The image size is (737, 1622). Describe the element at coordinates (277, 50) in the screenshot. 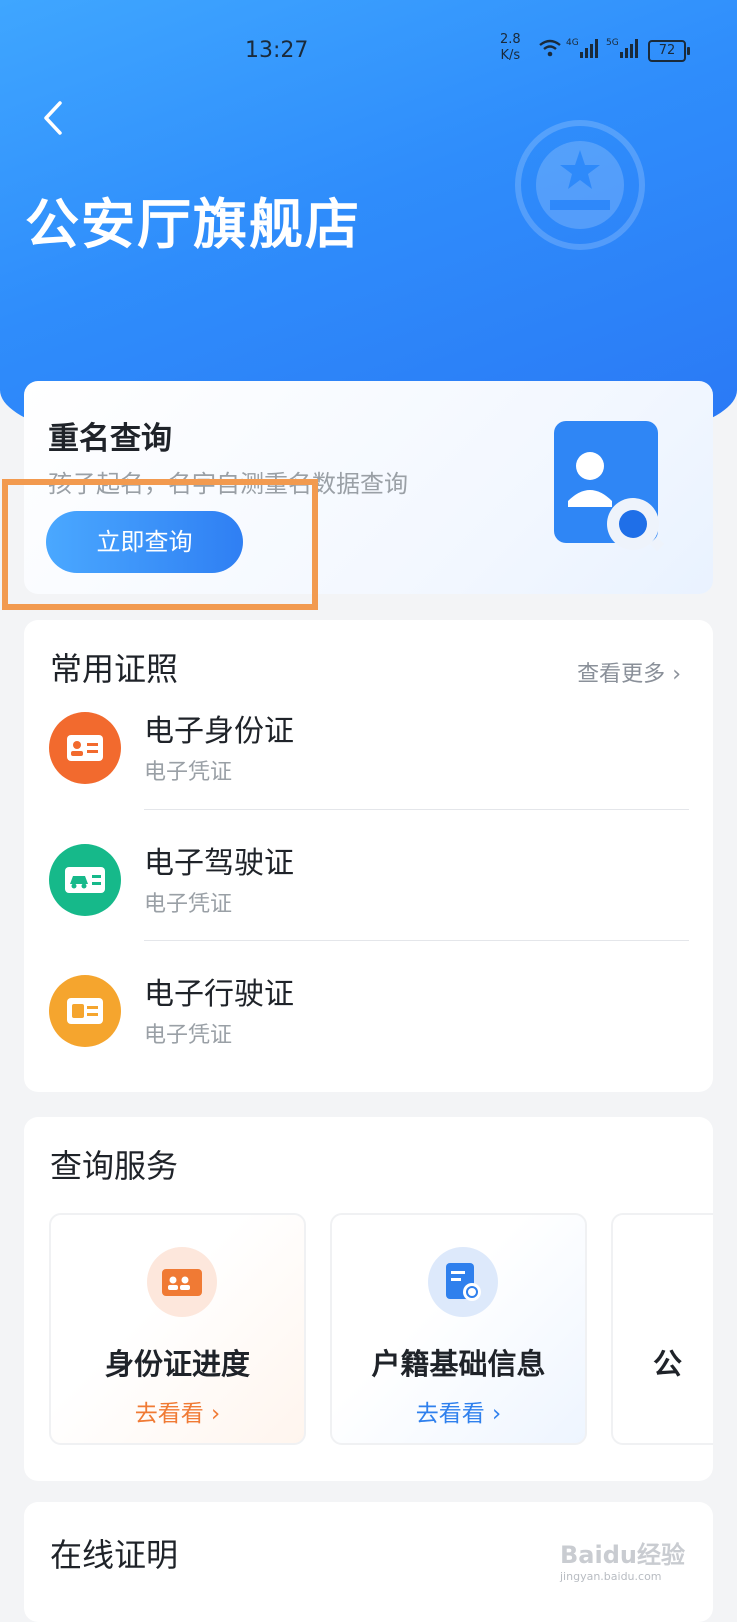

I see `status-time: 13:27` at that location.